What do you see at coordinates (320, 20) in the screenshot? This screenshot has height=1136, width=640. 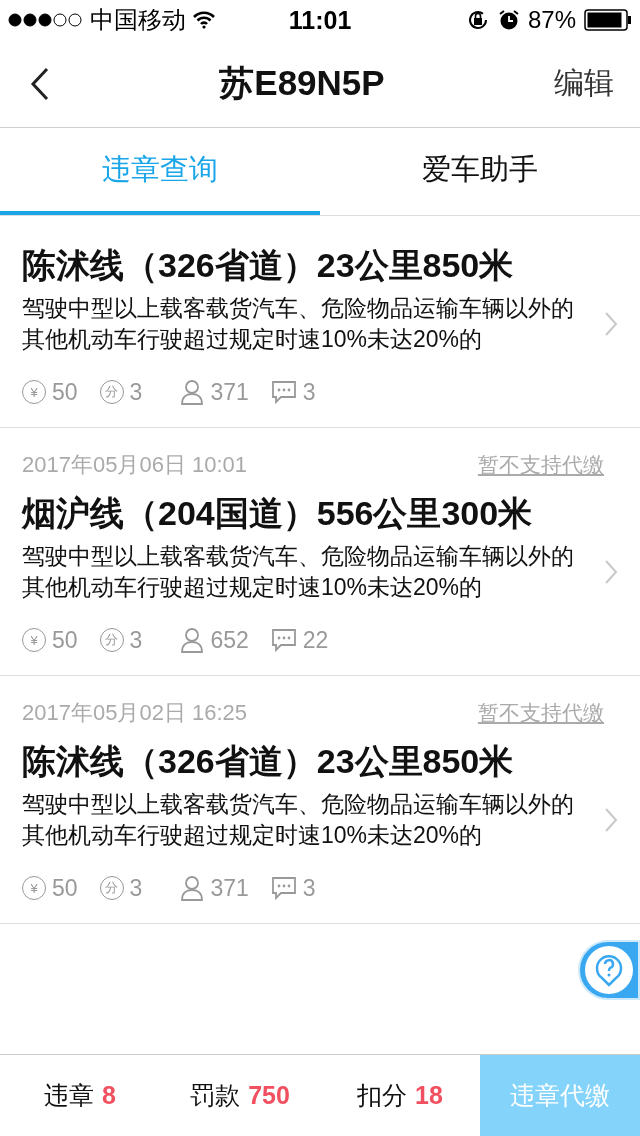 I see `clock-time: 11:01` at bounding box center [320, 20].